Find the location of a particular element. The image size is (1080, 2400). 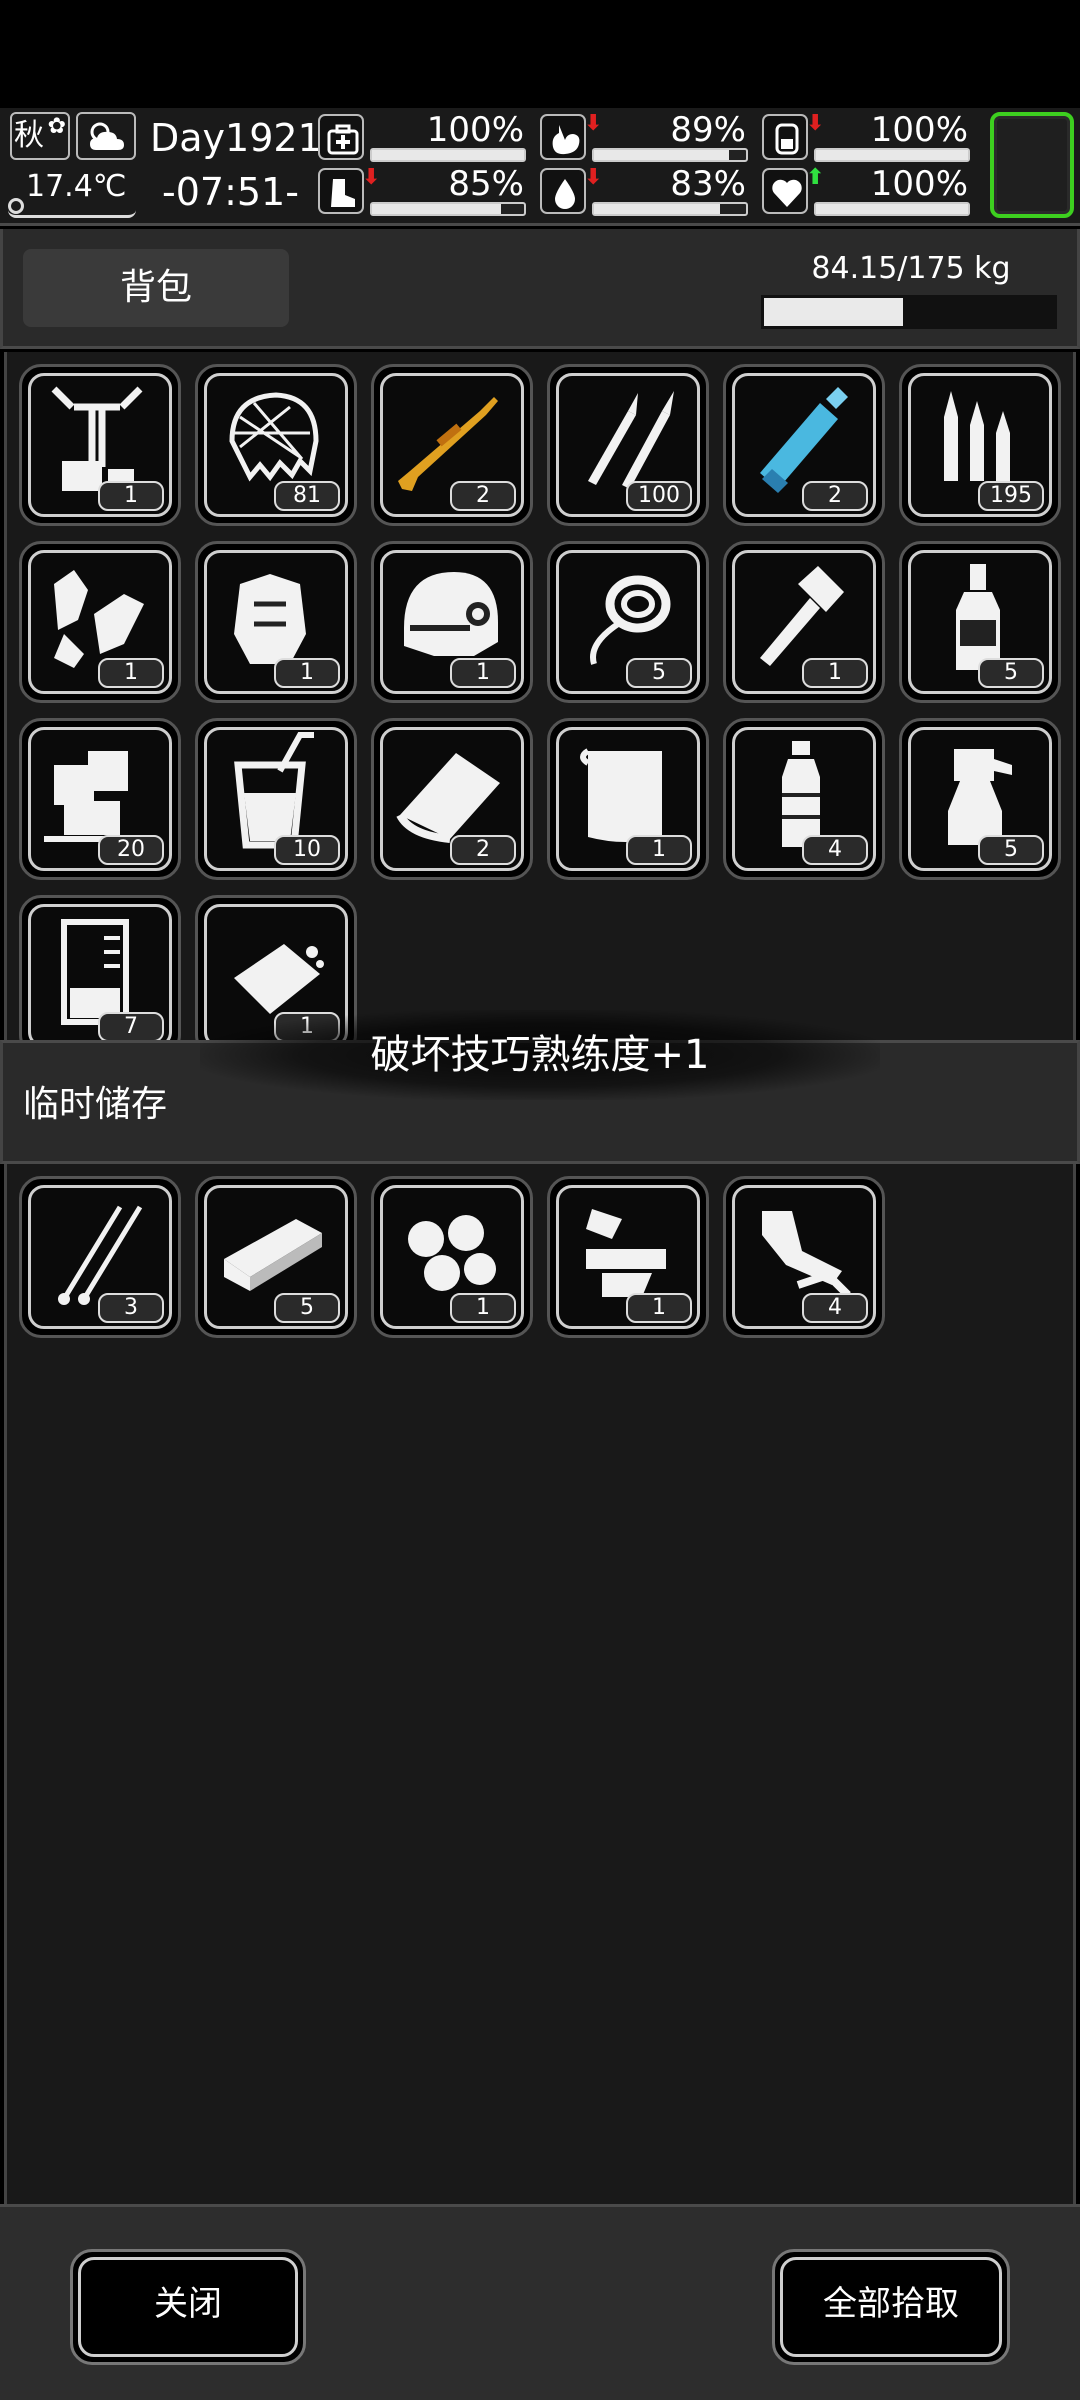

storage-item-steel-bar: 5 is located at coordinates (276, 1257).